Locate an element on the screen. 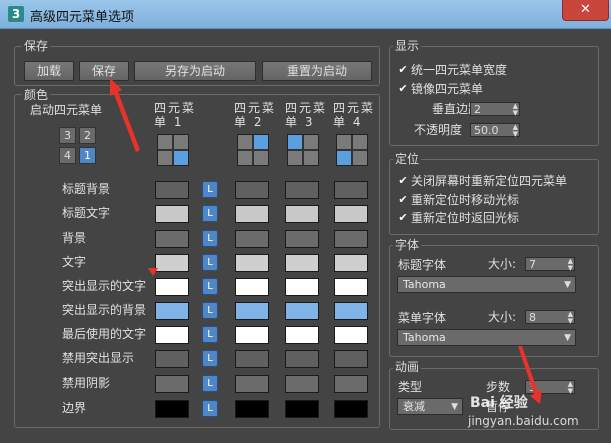 The image size is (611, 443). window-title: 高级四元菜单选项 is located at coordinates (82, 17).